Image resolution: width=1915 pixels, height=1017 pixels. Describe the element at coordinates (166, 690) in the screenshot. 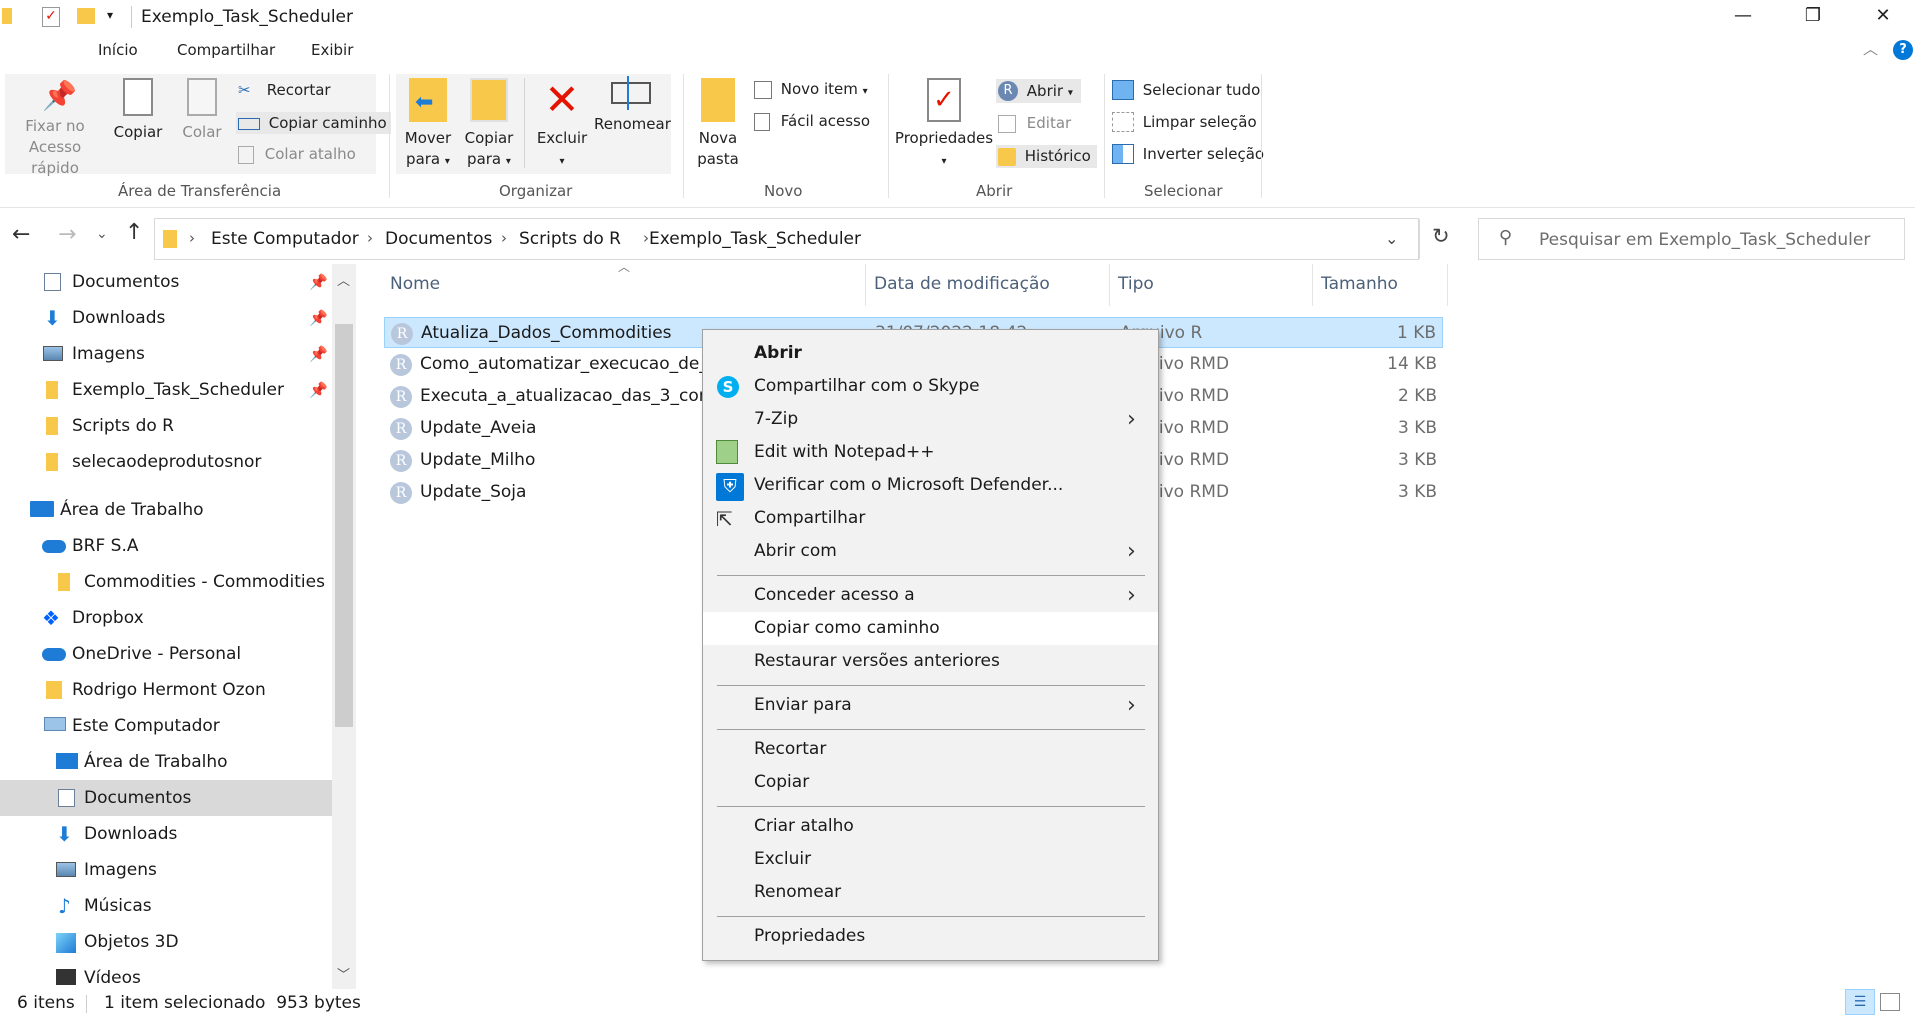

I see `nav-item-rodrigo-hermont-ozon: Rodrigo Hermont Ozon` at that location.